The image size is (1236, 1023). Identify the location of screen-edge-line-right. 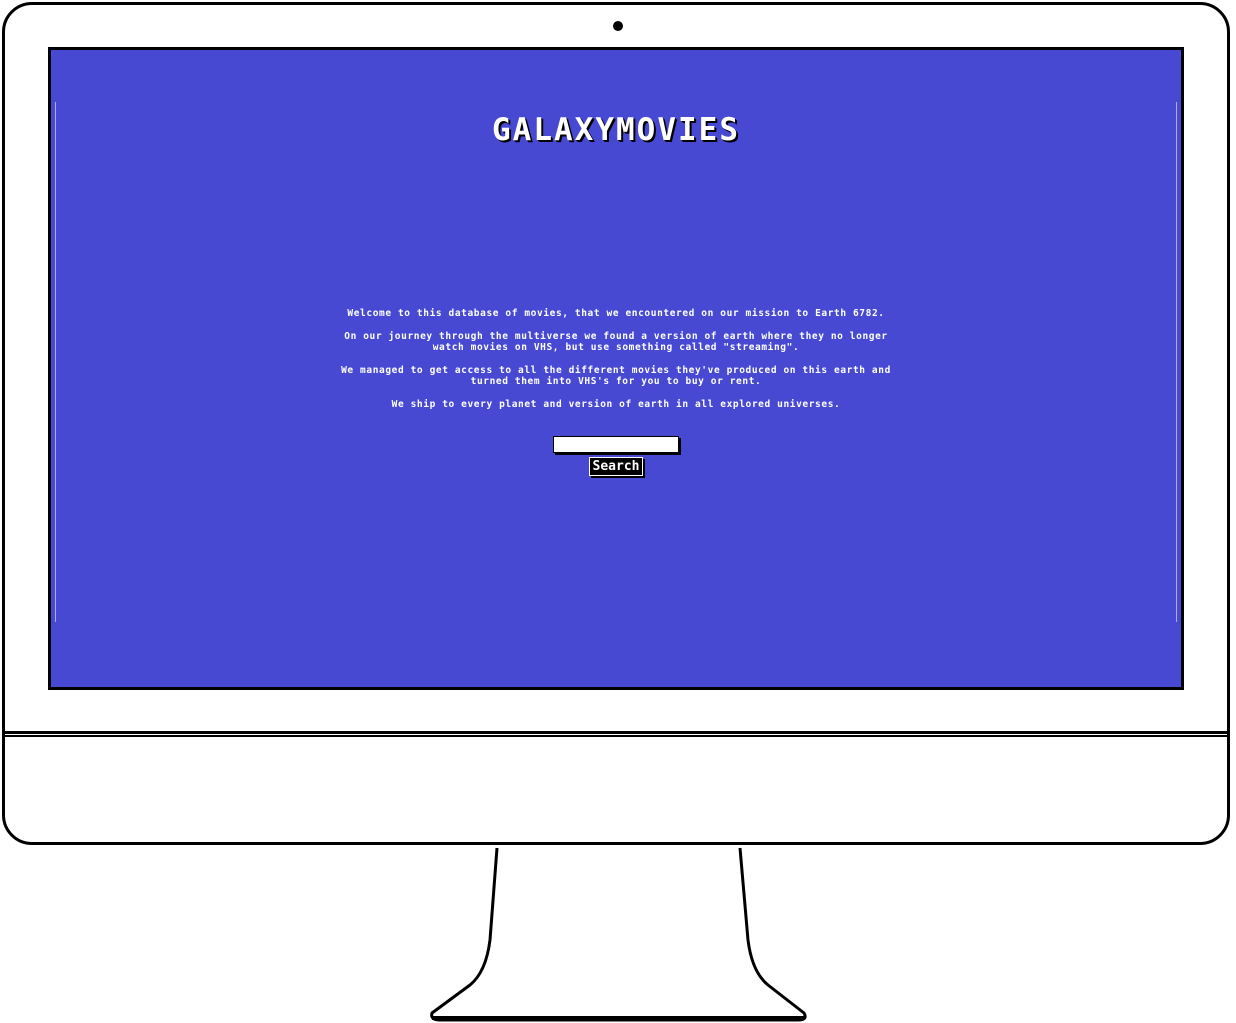
(1176, 362).